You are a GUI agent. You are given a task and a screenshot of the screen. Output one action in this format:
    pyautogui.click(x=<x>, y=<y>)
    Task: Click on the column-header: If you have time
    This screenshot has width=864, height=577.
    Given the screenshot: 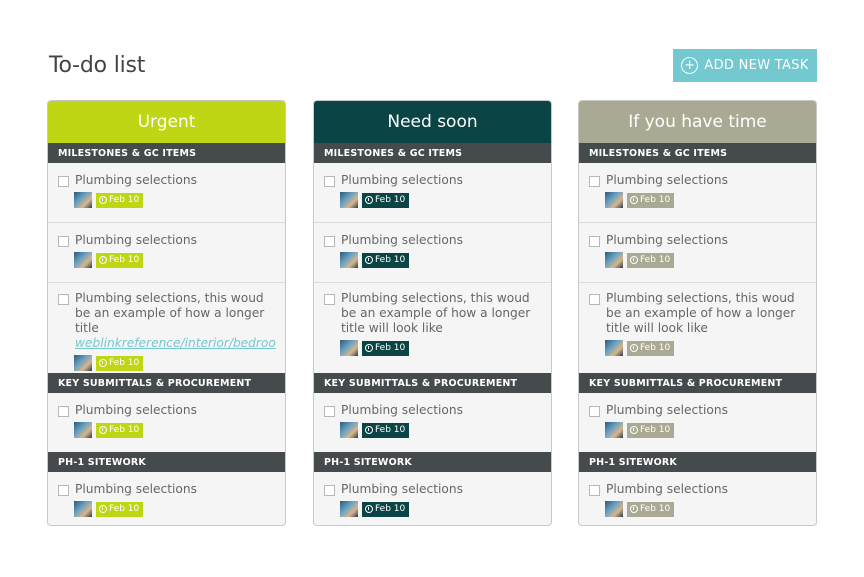 What is the action you would take?
    pyautogui.click(x=697, y=122)
    